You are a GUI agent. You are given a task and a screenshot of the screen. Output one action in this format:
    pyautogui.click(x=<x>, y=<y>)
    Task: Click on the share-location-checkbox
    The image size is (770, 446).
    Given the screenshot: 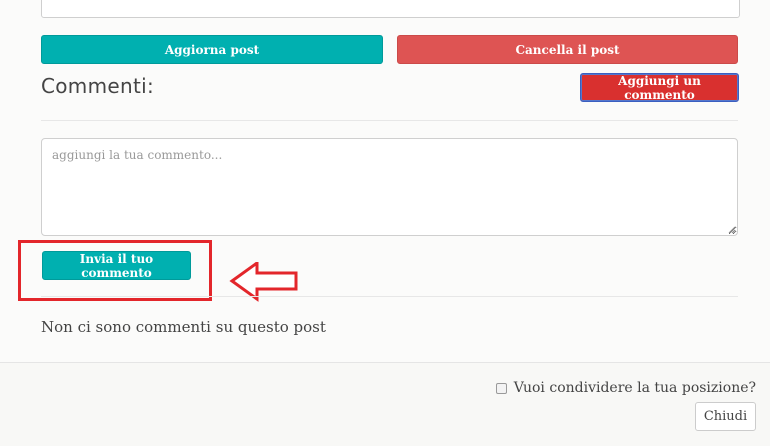 What is the action you would take?
    pyautogui.click(x=501, y=388)
    